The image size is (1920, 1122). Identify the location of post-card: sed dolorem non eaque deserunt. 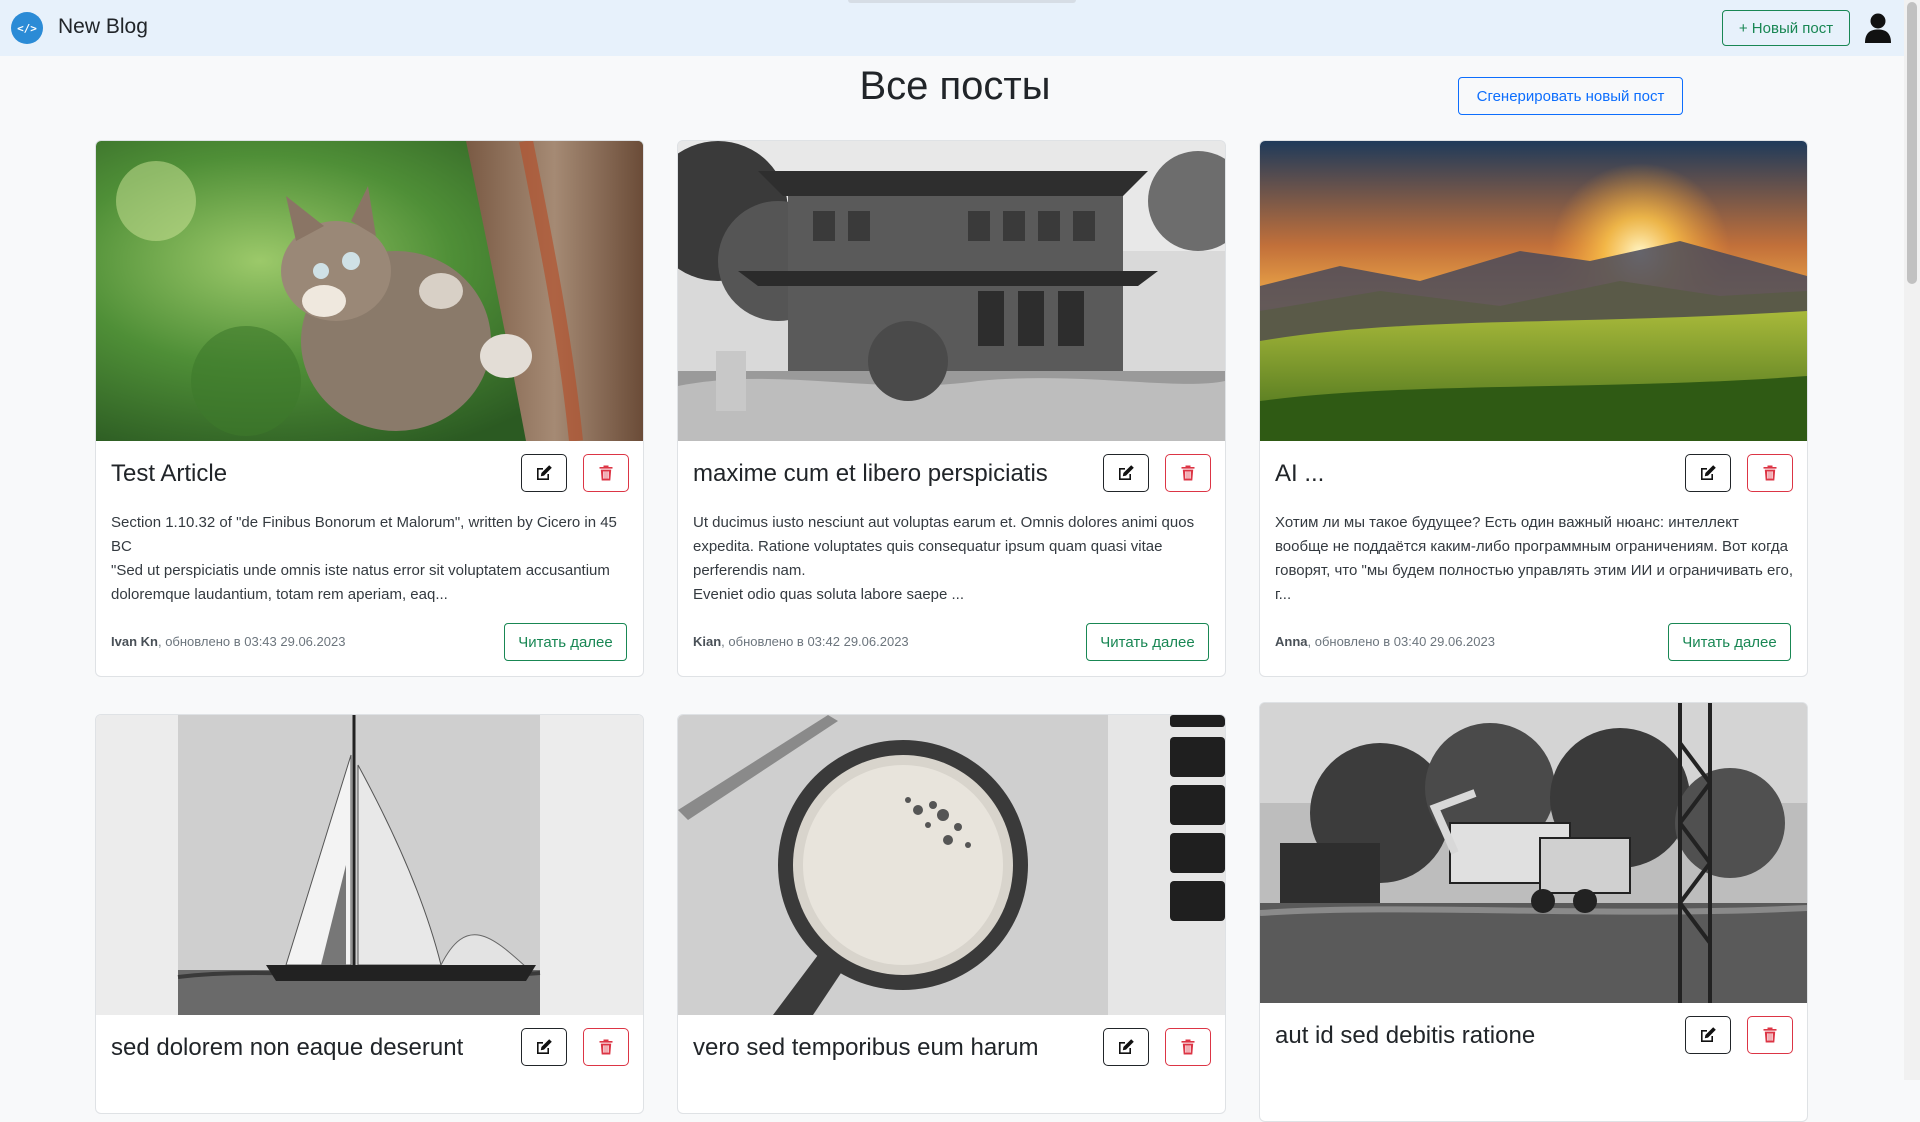
(369, 914).